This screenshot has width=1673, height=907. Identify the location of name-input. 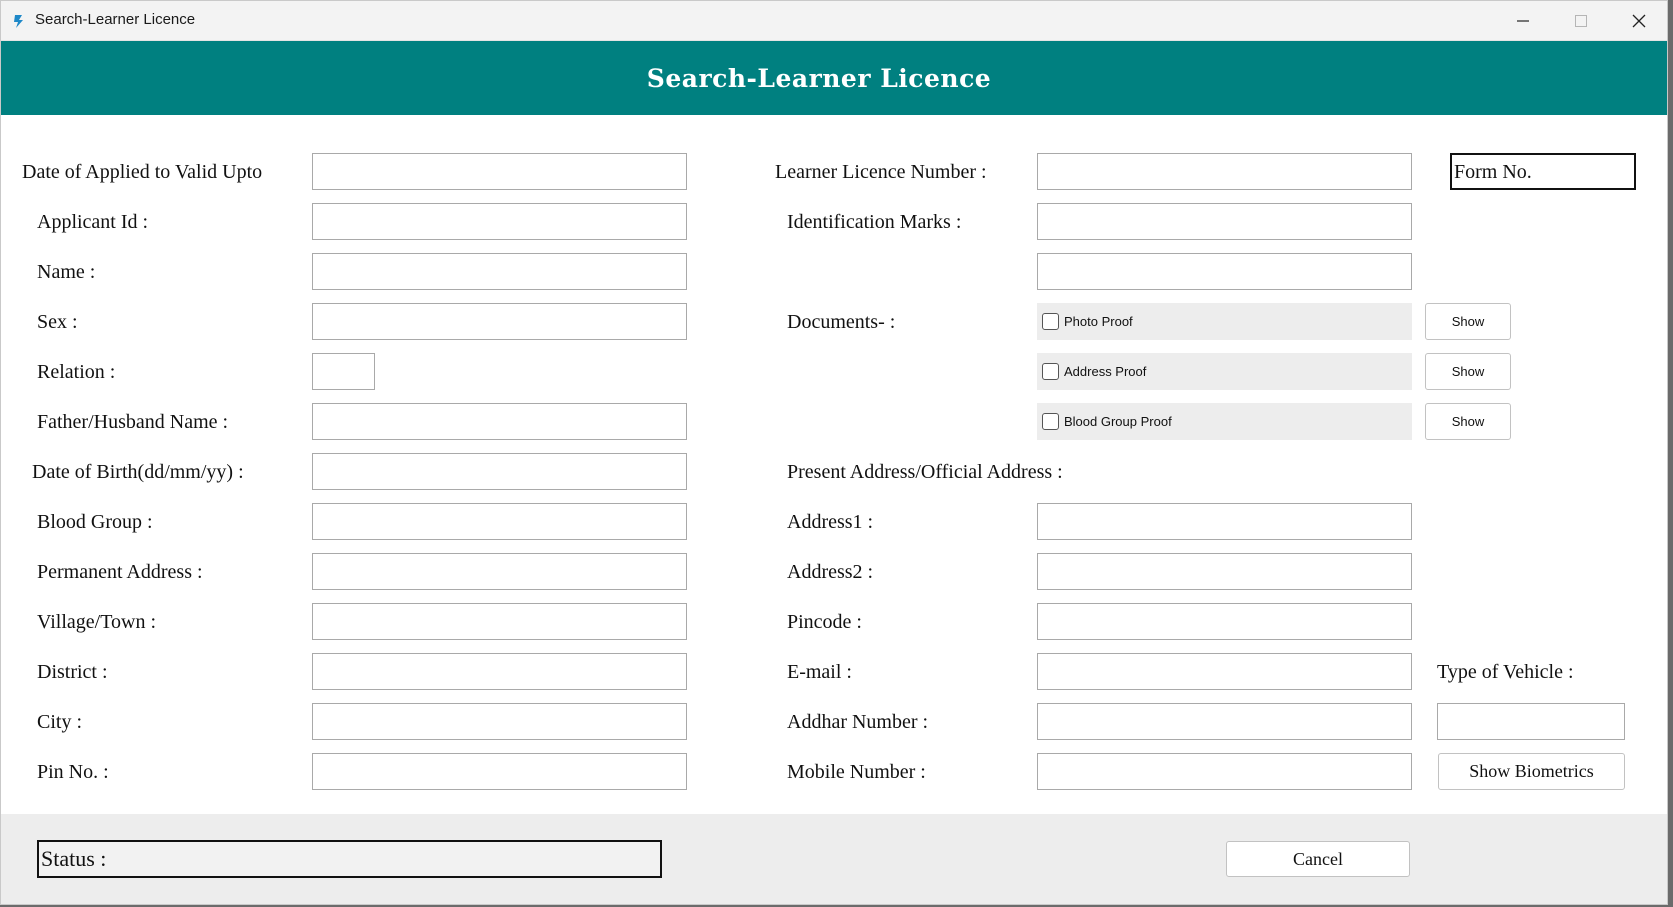
(499, 271).